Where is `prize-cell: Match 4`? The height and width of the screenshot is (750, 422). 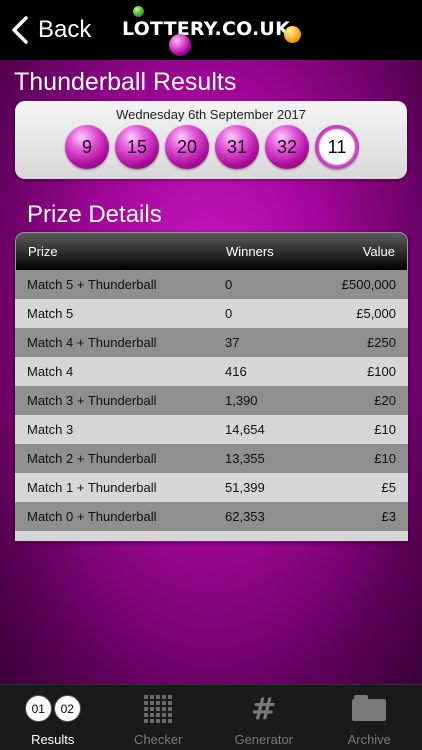 prize-cell: Match 4 is located at coordinates (50, 371).